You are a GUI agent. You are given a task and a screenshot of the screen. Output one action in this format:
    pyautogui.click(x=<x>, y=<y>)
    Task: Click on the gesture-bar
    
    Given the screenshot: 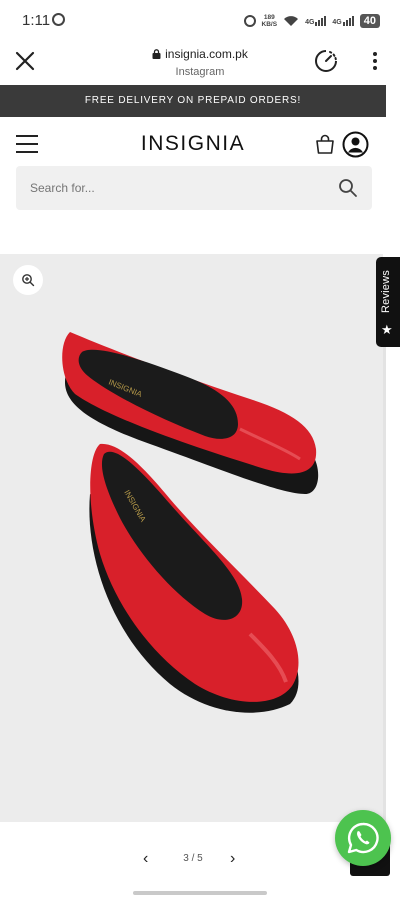 What is the action you would take?
    pyautogui.click(x=200, y=893)
    